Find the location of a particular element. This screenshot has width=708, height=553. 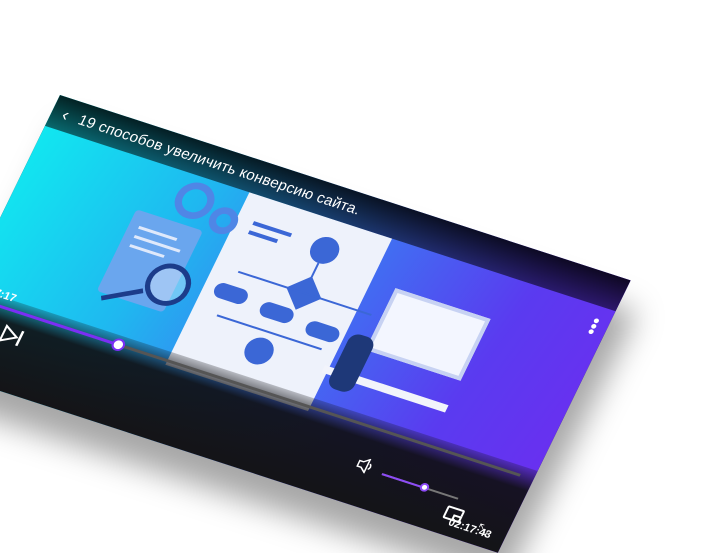

volume-fill is located at coordinates (403, 481).